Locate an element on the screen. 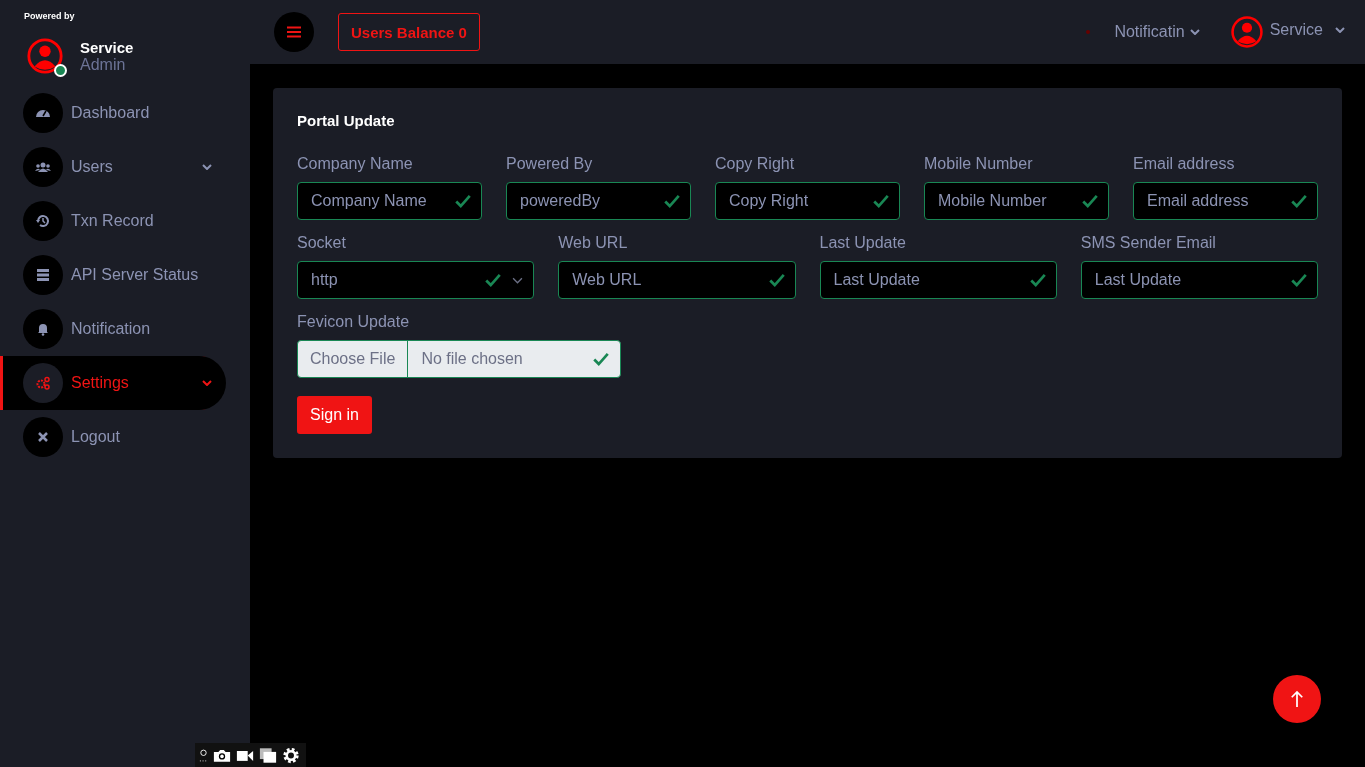  field-label: Web URL is located at coordinates (593, 243).